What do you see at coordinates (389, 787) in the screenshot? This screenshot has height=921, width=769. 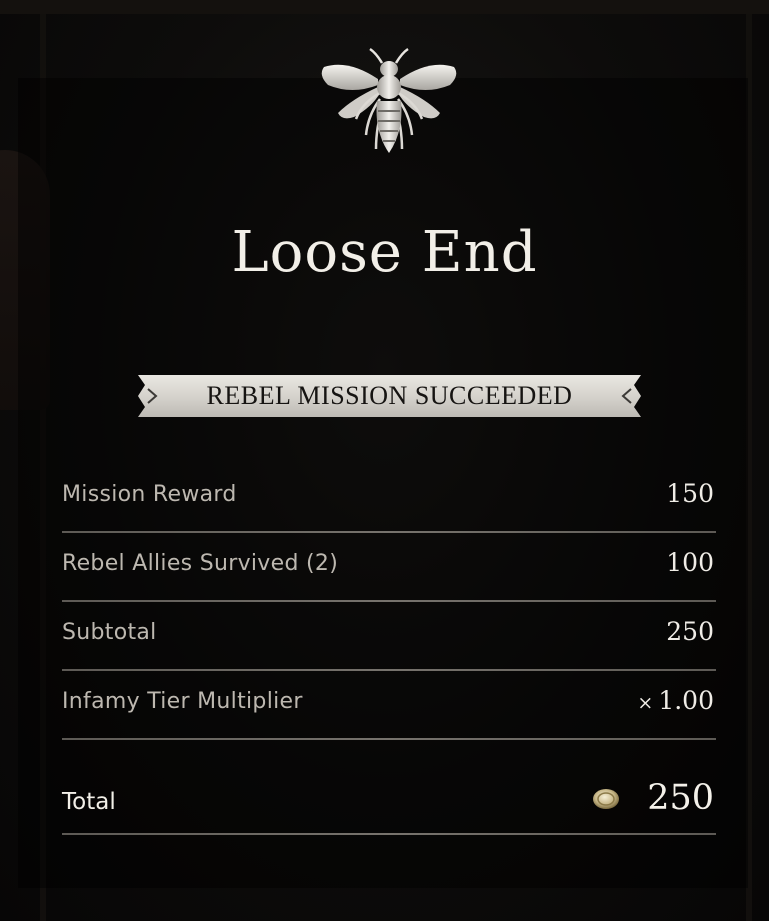 I see `total-row: Total 250` at bounding box center [389, 787].